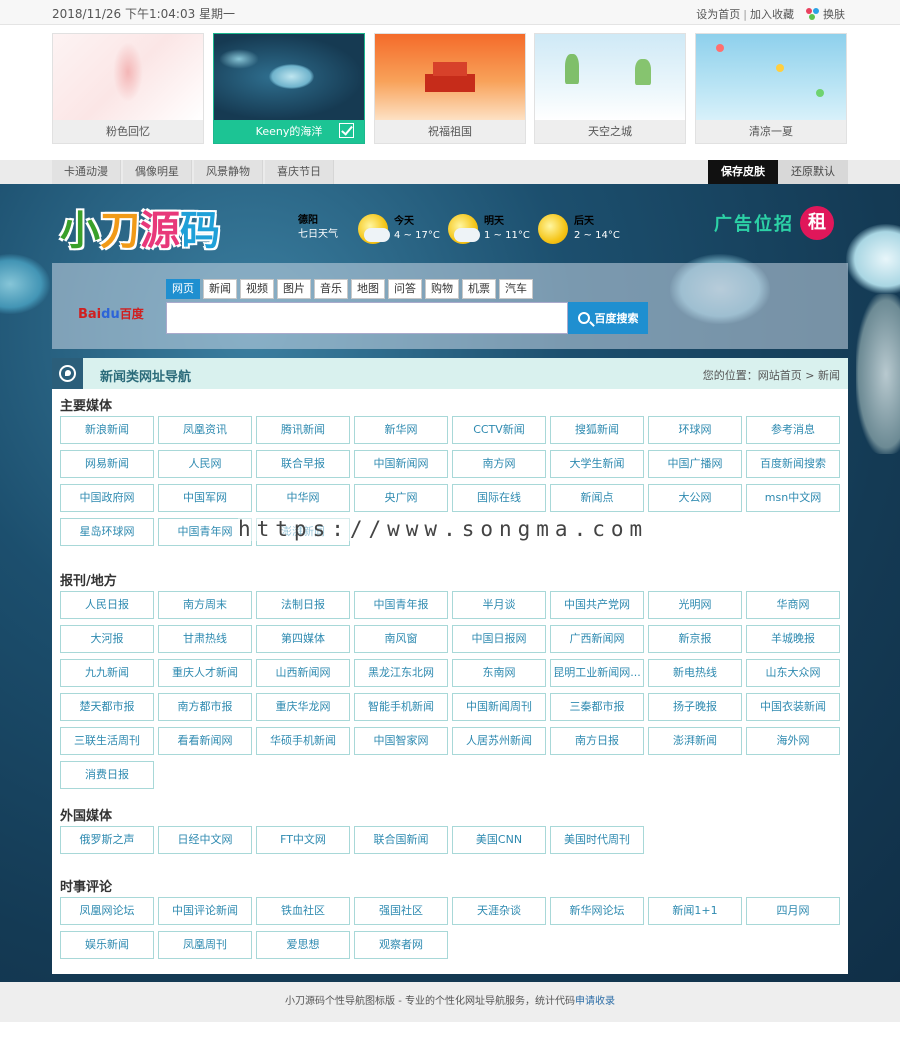  Describe the element at coordinates (205, 605) in the screenshot. I see `nav-link: 南方周末` at that location.